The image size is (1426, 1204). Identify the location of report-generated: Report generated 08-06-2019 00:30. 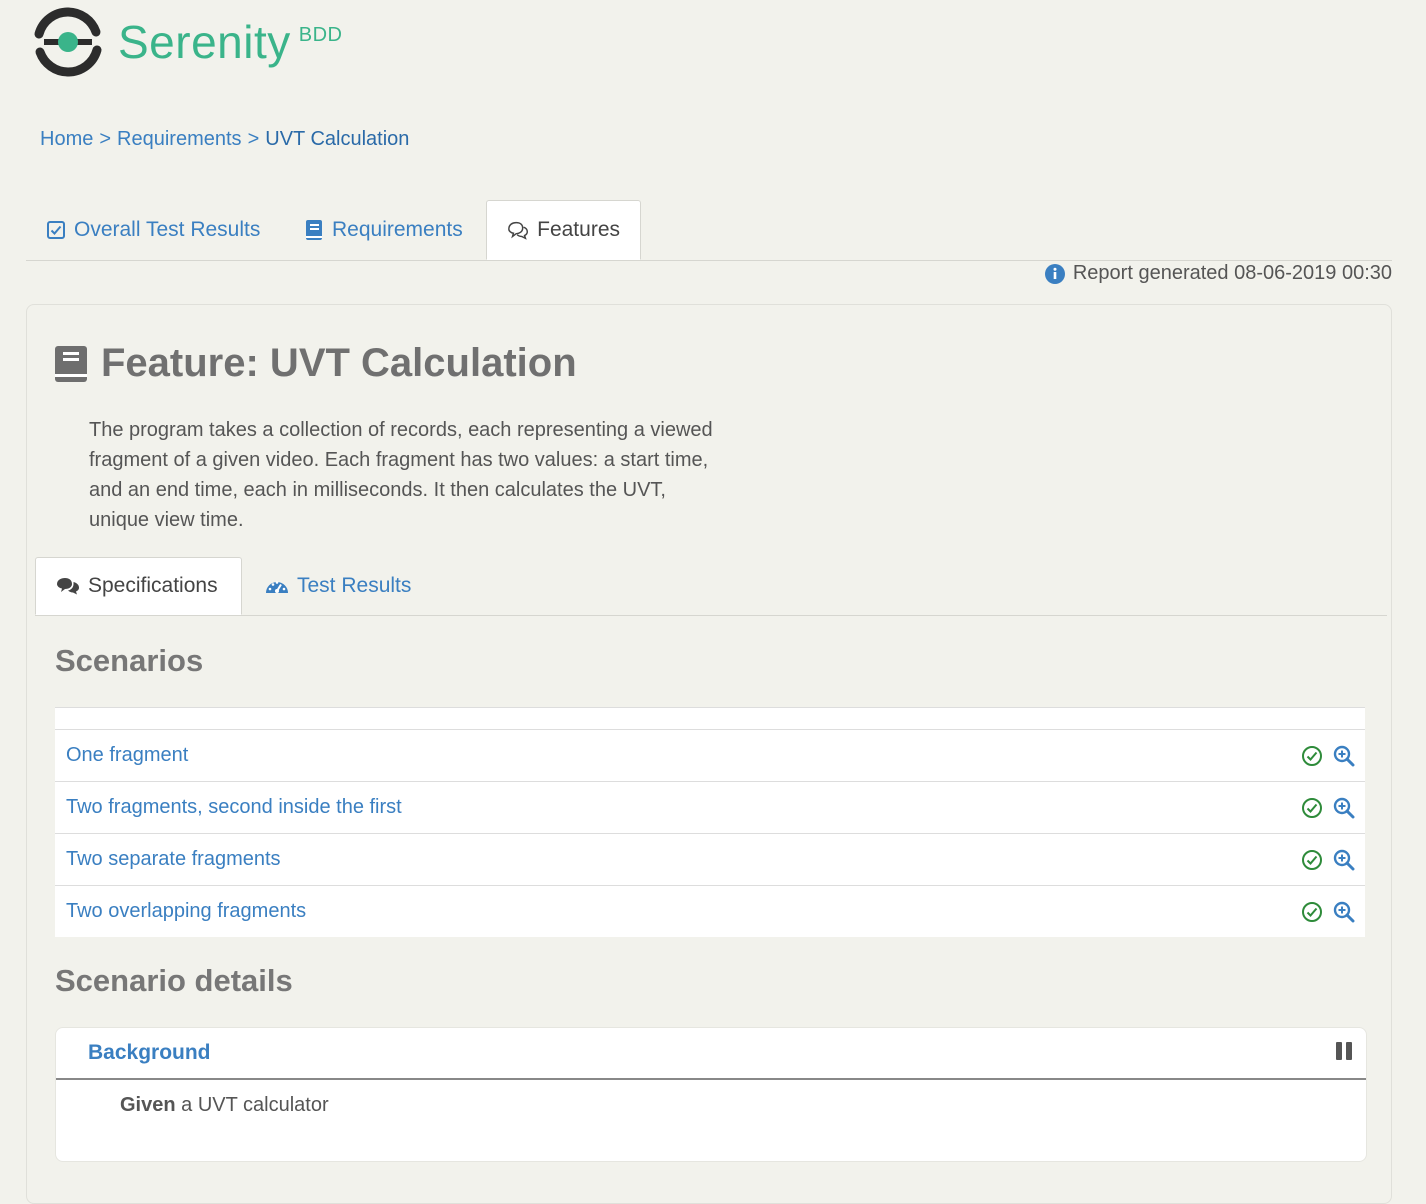
(1218, 273).